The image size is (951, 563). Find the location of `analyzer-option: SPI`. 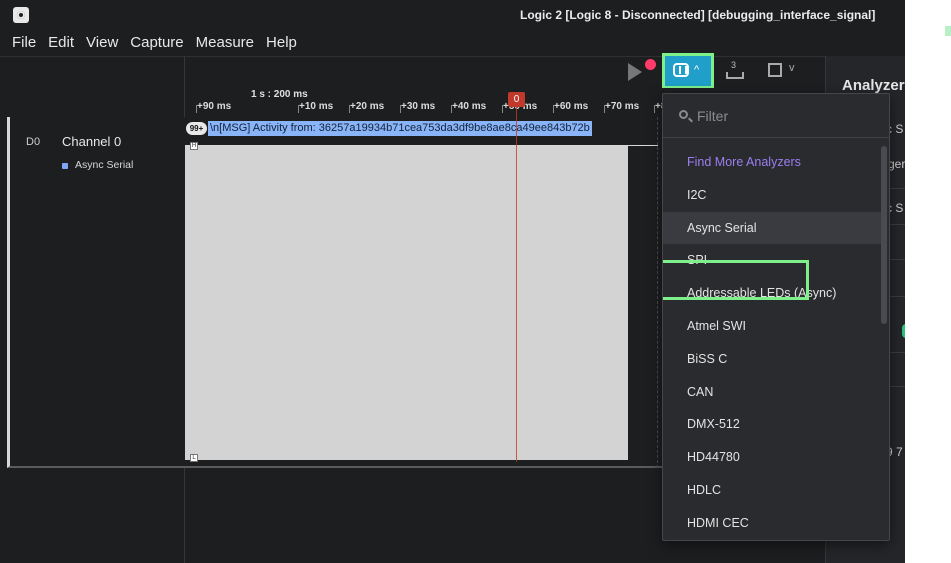

analyzer-option: SPI is located at coordinates (772, 260).